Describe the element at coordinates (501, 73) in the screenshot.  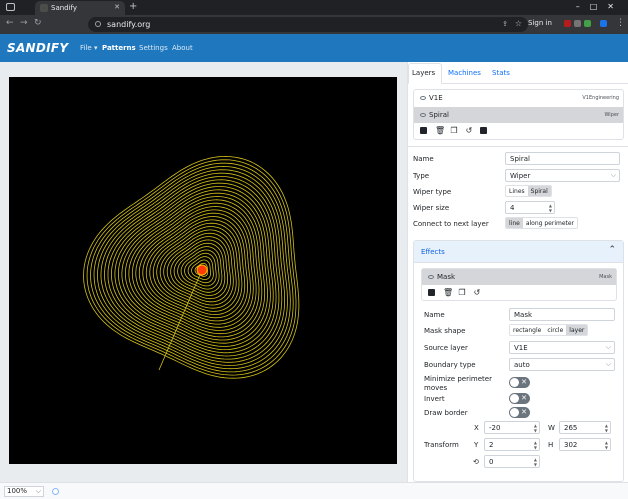
I see `tab-stats: Stats` at that location.